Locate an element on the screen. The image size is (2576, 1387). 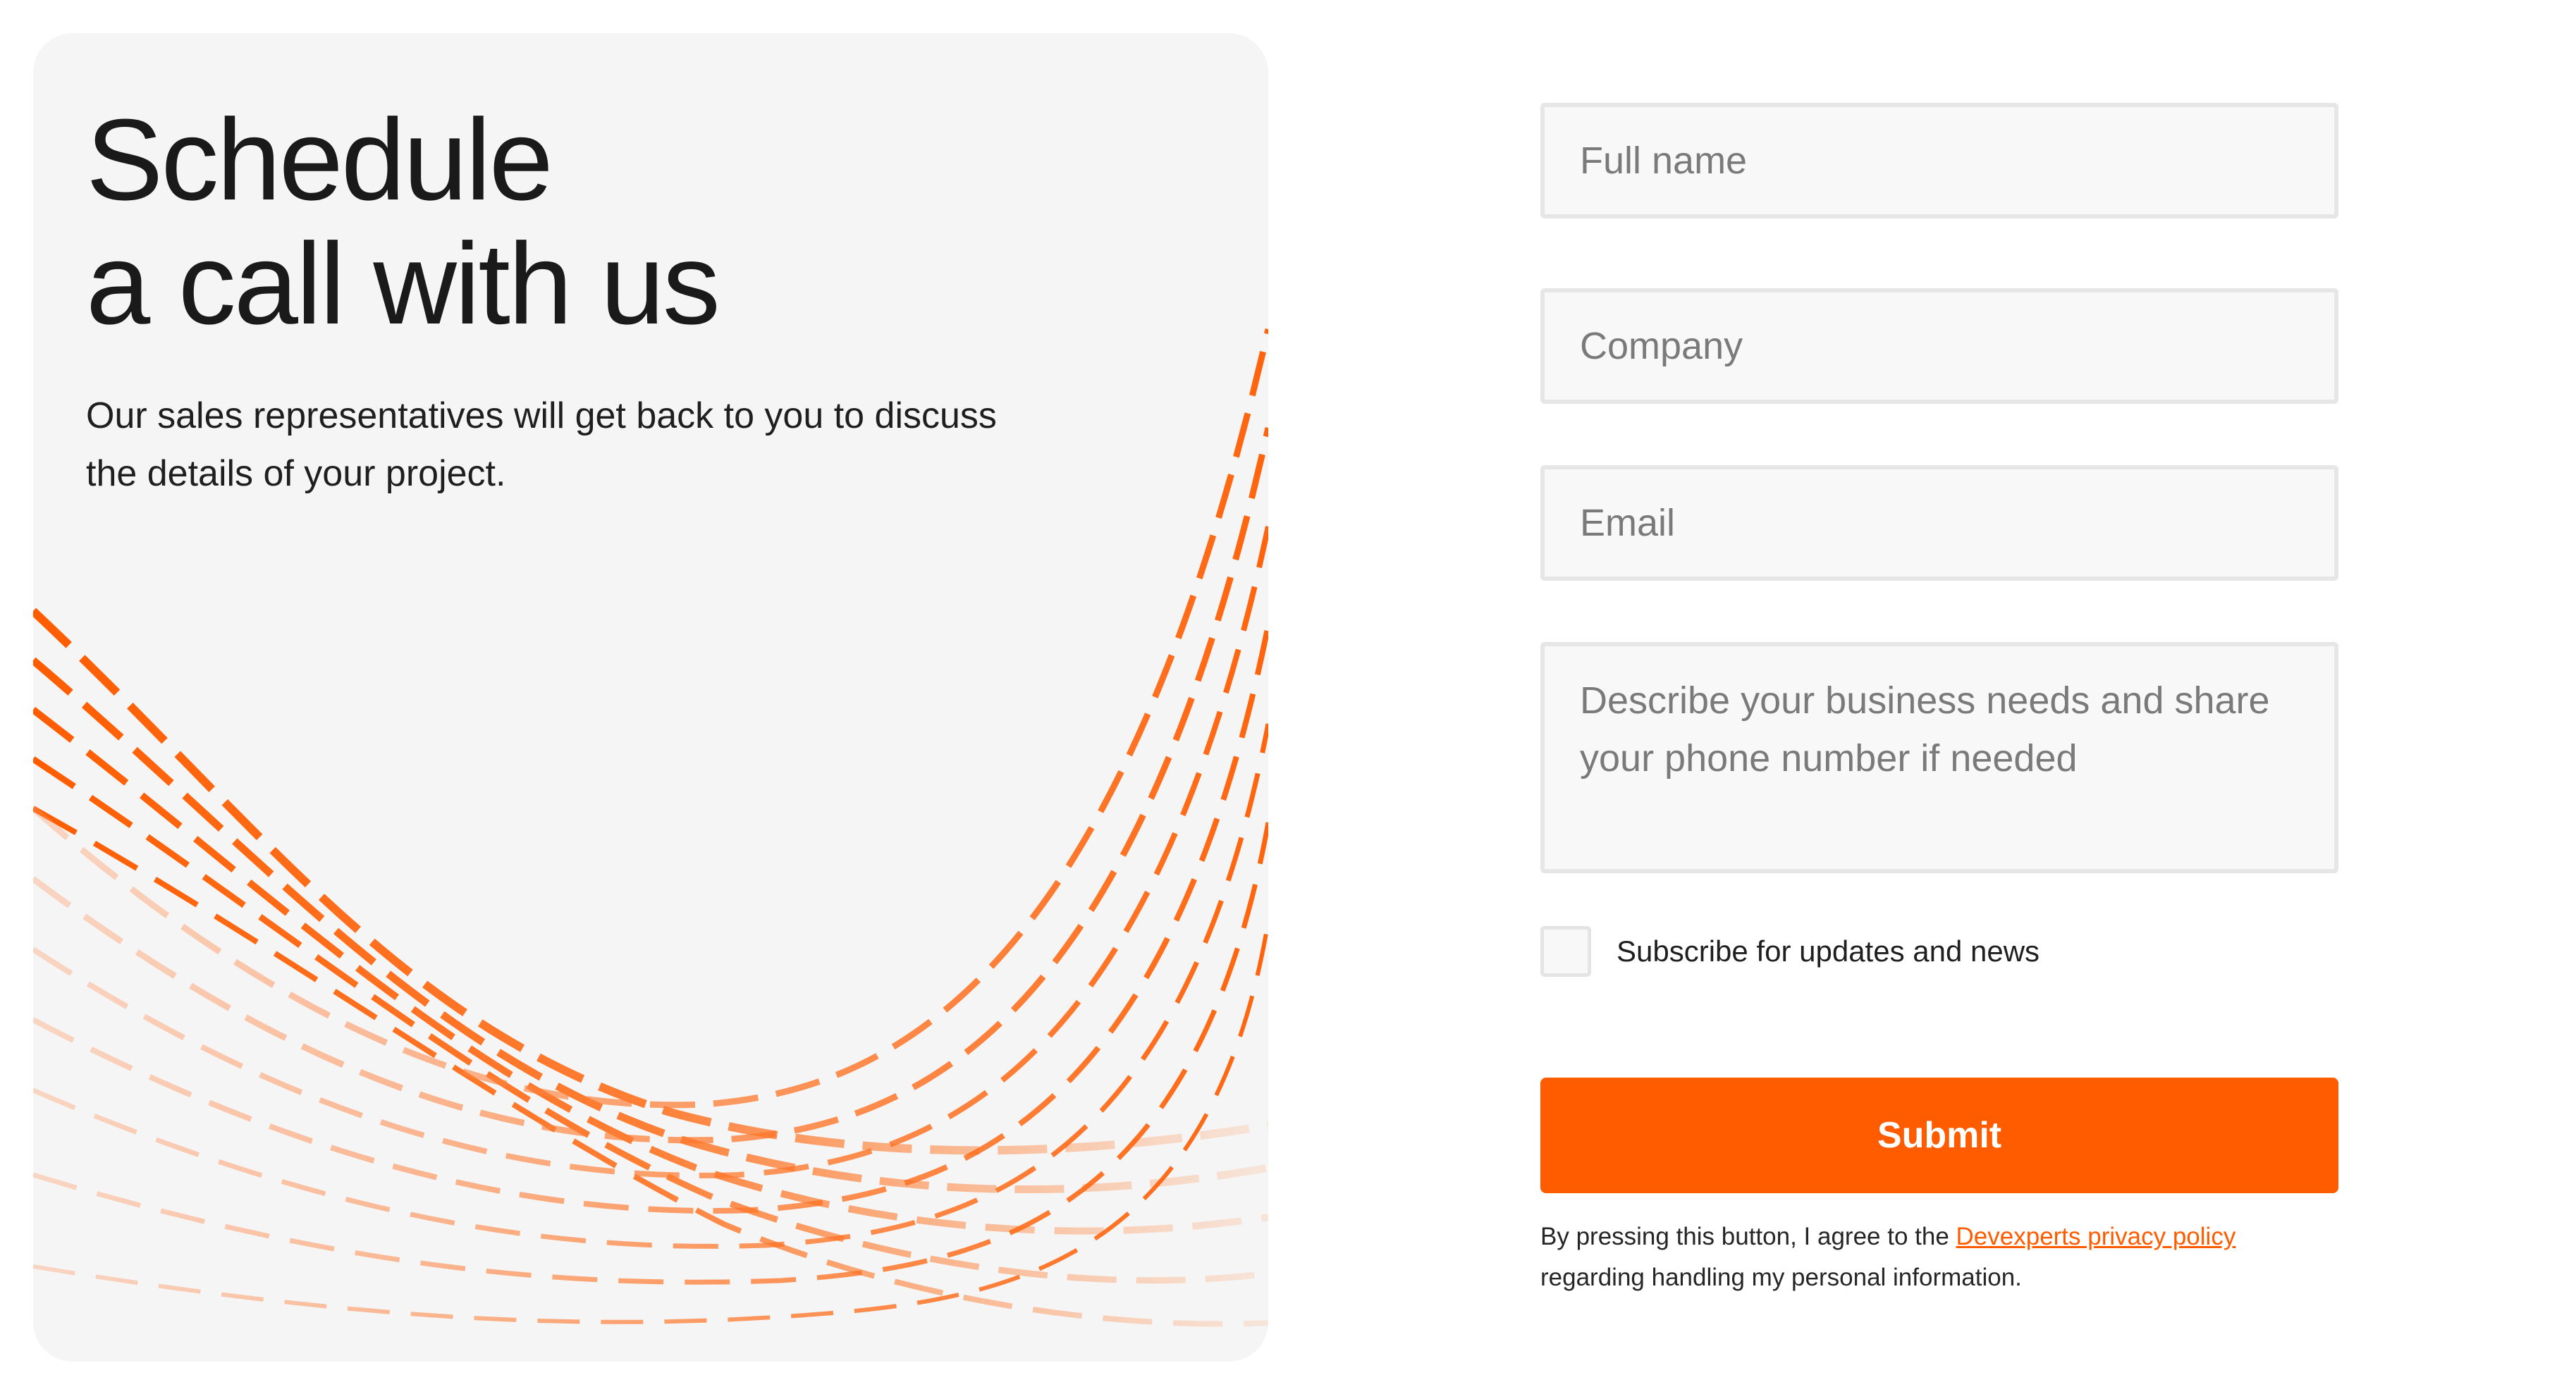
subscribe-label: Subscribe for updates and news is located at coordinates (1828, 951).